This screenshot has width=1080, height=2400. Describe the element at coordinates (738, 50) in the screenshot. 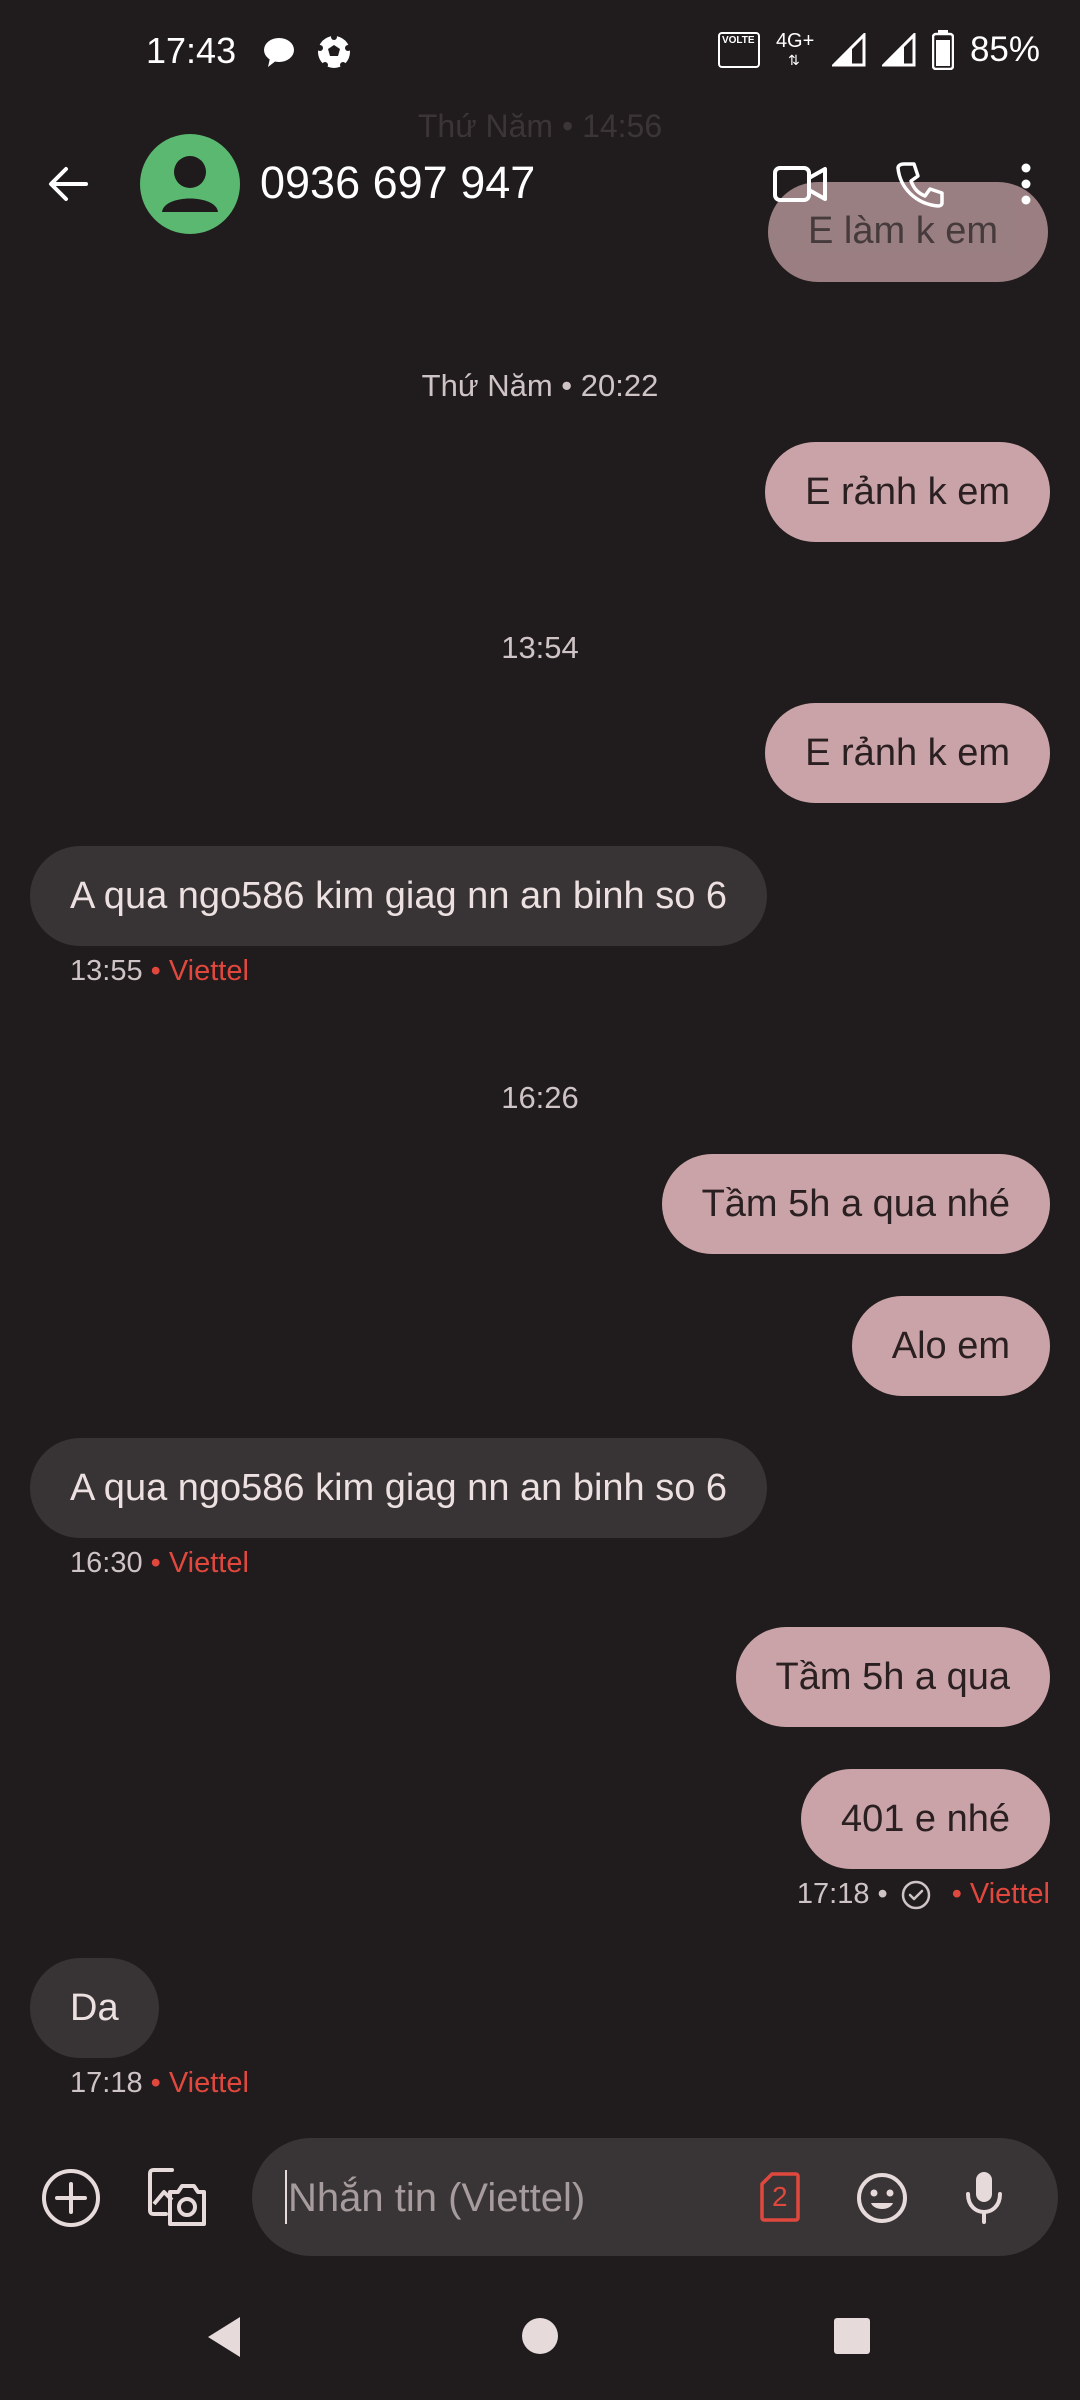

I see `volte-icon: VOLTE` at that location.